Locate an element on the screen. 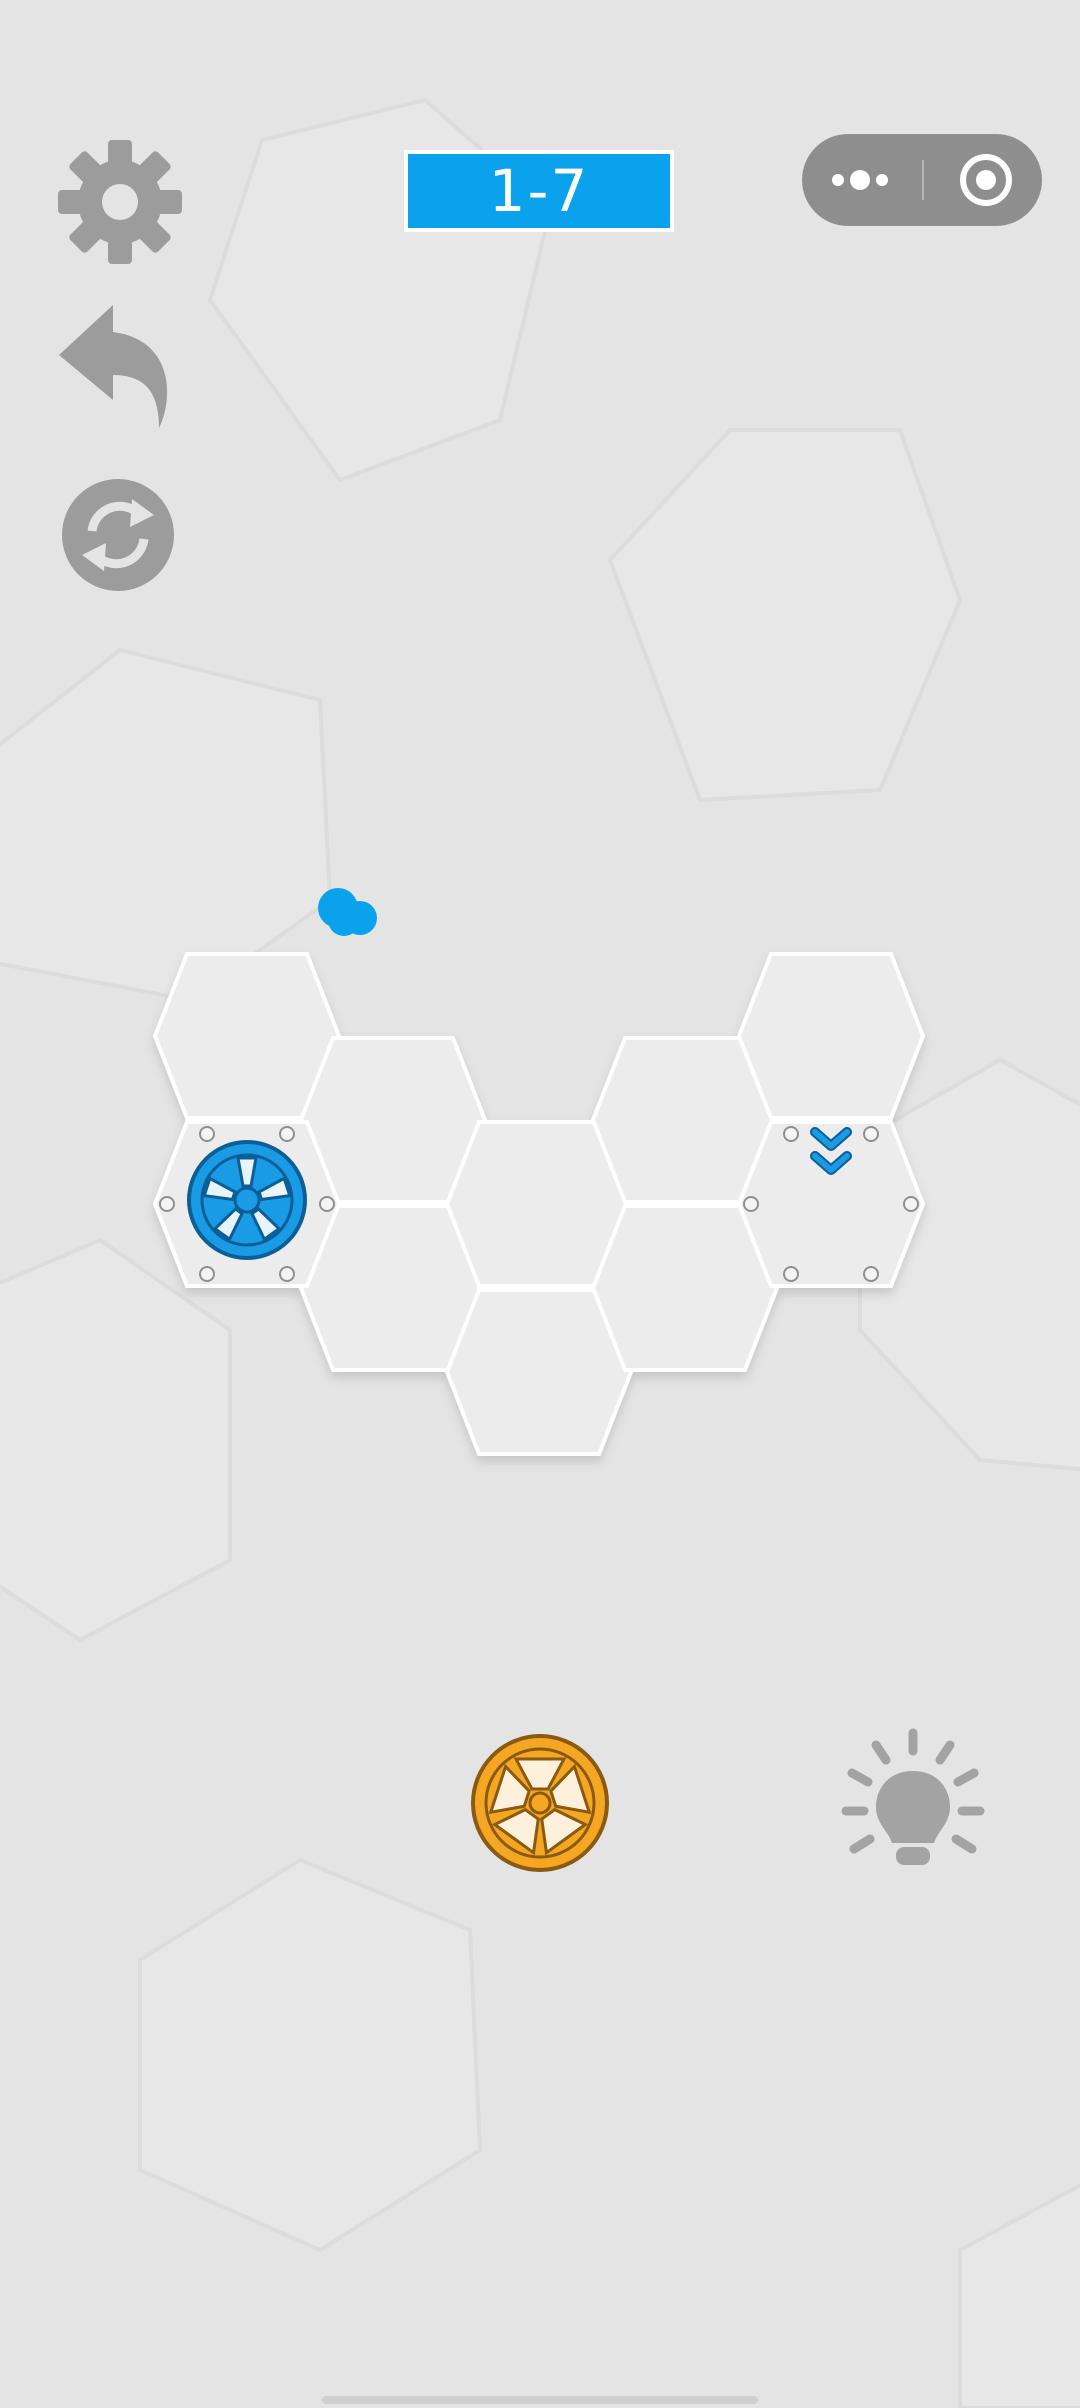 This screenshot has height=2408, width=1080. hex-tile is located at coordinates (831, 1036).